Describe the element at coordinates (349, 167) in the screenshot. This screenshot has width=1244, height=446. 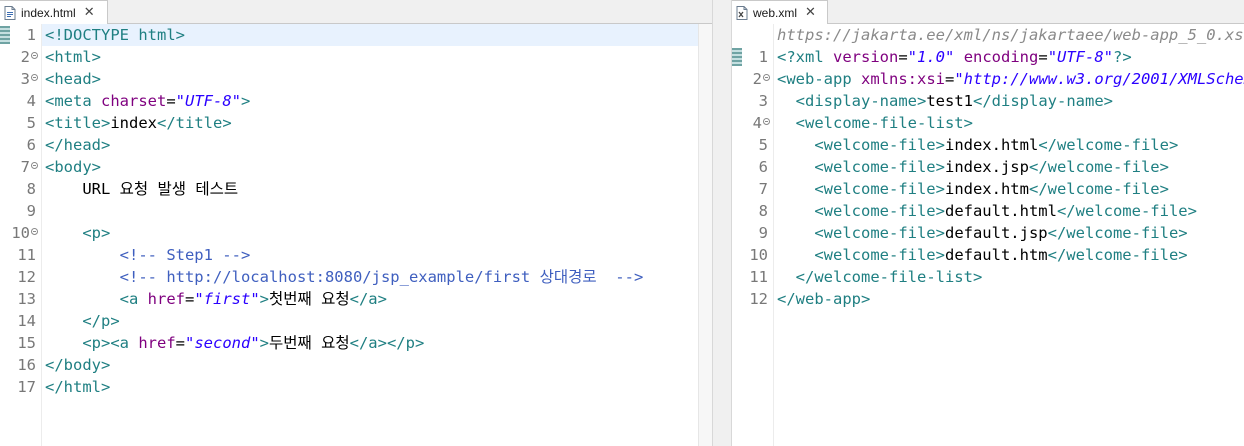
I see `code-line-7: 7 <body>` at that location.